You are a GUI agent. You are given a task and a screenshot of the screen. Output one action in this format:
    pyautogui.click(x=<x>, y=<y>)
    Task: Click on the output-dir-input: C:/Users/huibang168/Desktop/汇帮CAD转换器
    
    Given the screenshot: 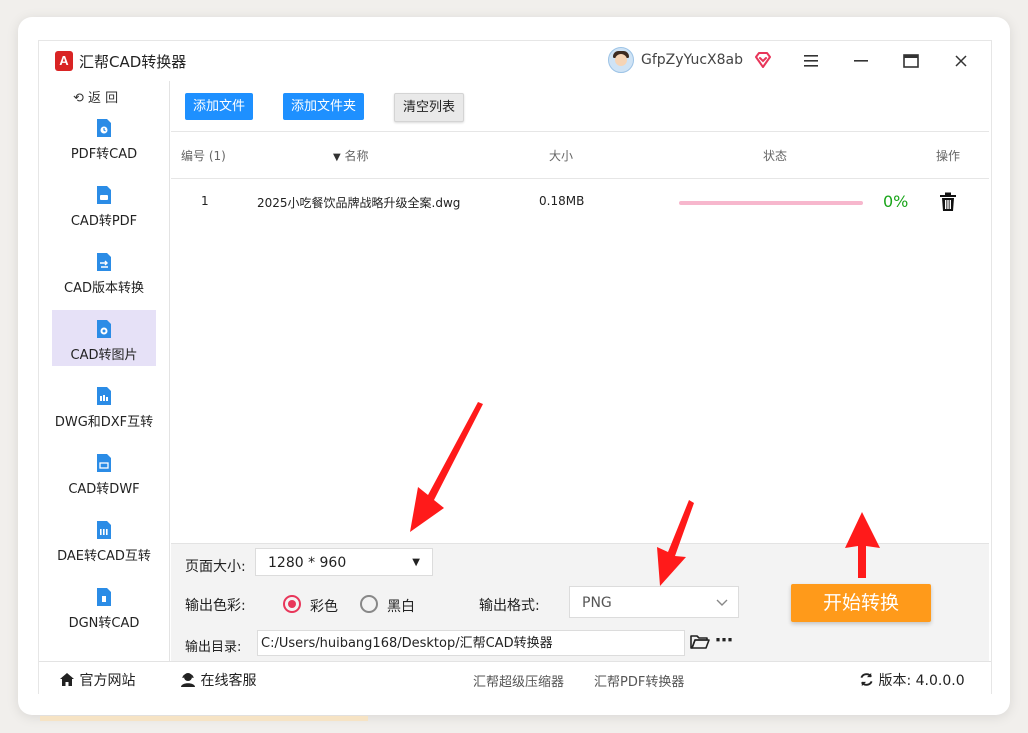 What is the action you would take?
    pyautogui.click(x=471, y=643)
    